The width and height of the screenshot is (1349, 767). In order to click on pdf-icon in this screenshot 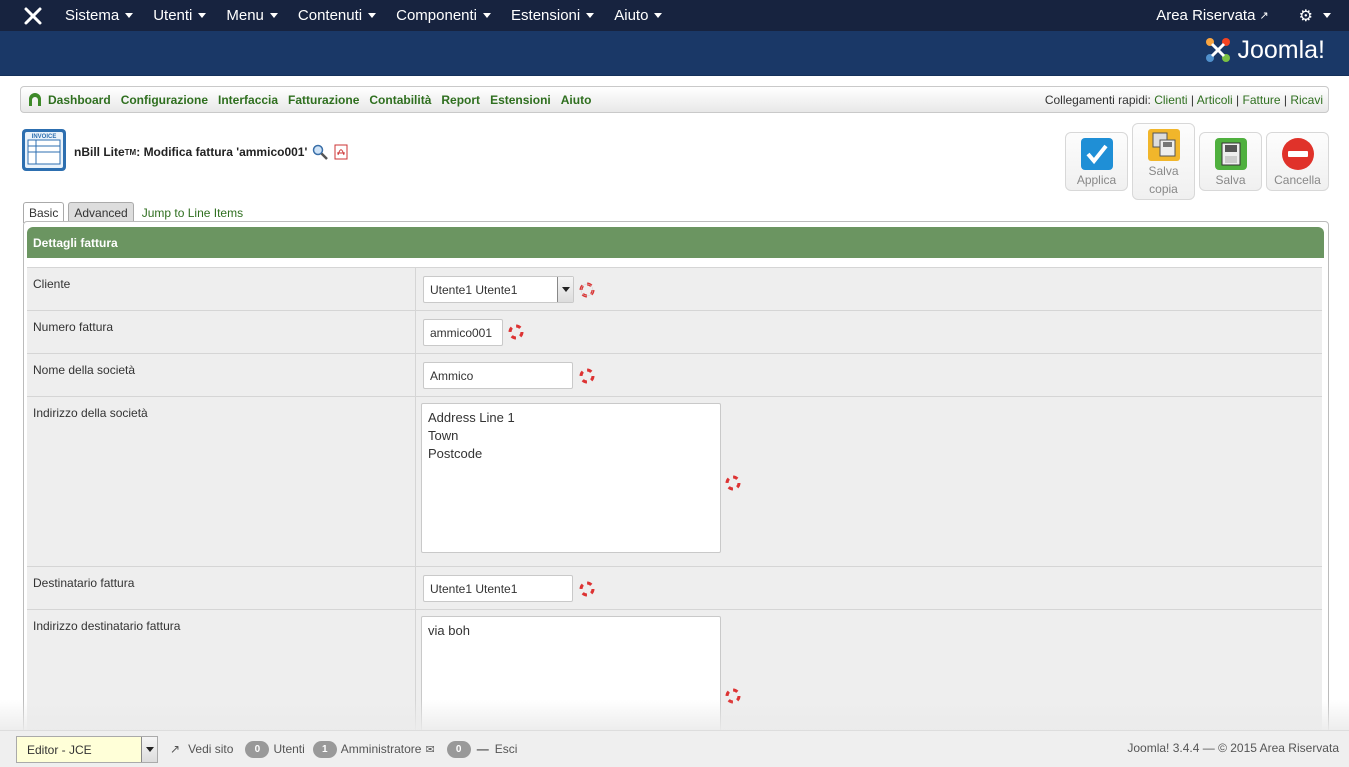, I will do `click(341, 152)`.